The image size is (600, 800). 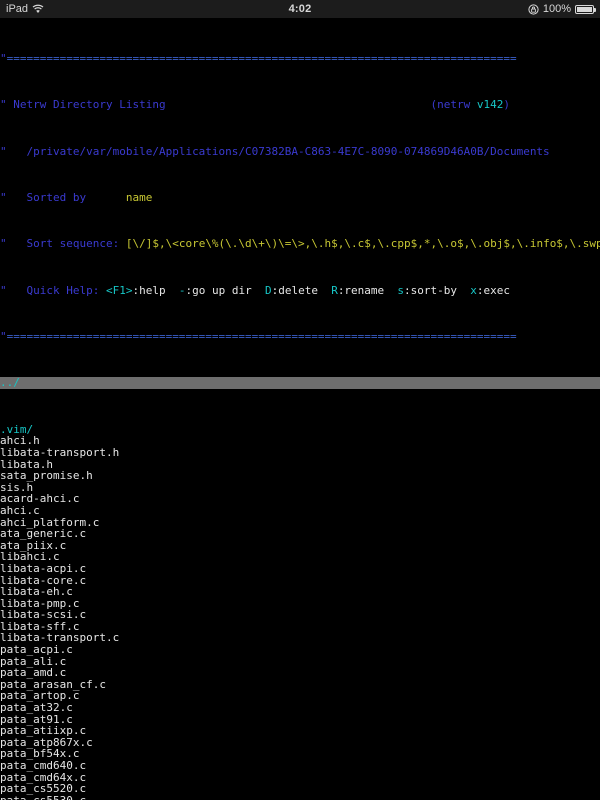 What do you see at coordinates (506, 105) in the screenshot?
I see `netrw-version-close: )` at bounding box center [506, 105].